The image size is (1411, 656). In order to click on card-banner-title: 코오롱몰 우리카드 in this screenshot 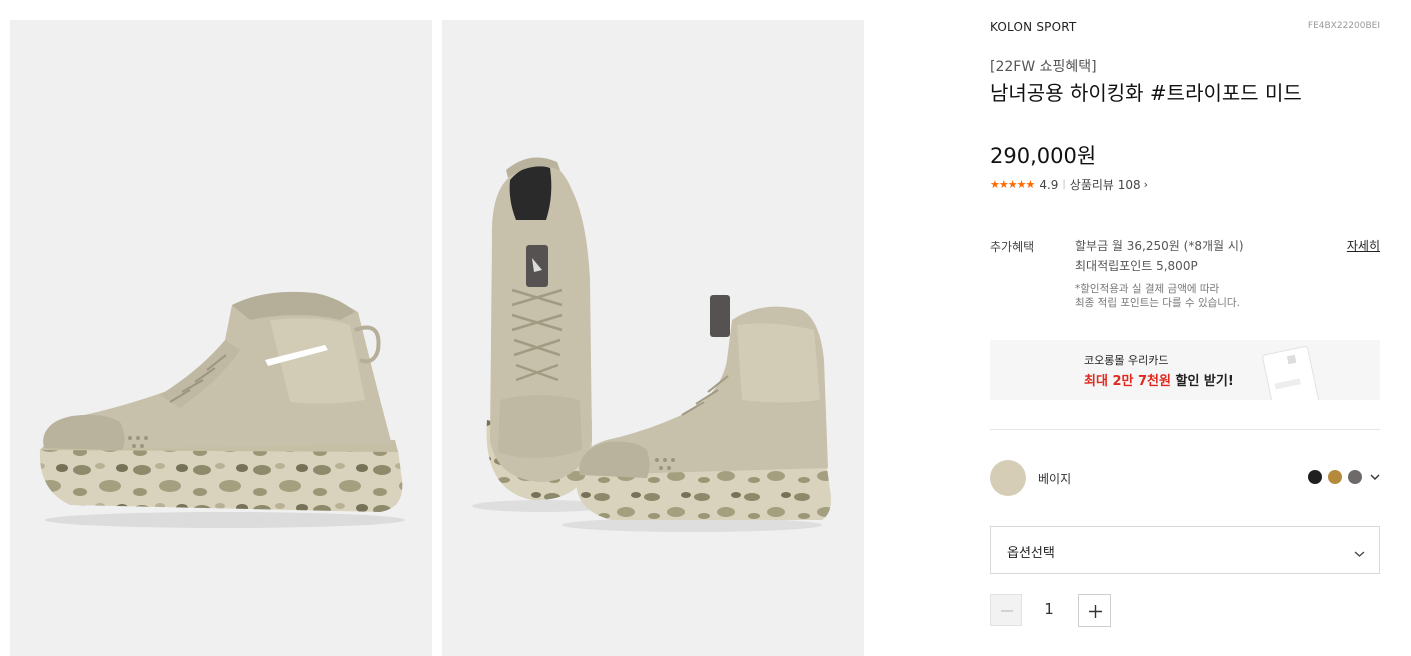, I will do `click(1126, 360)`.